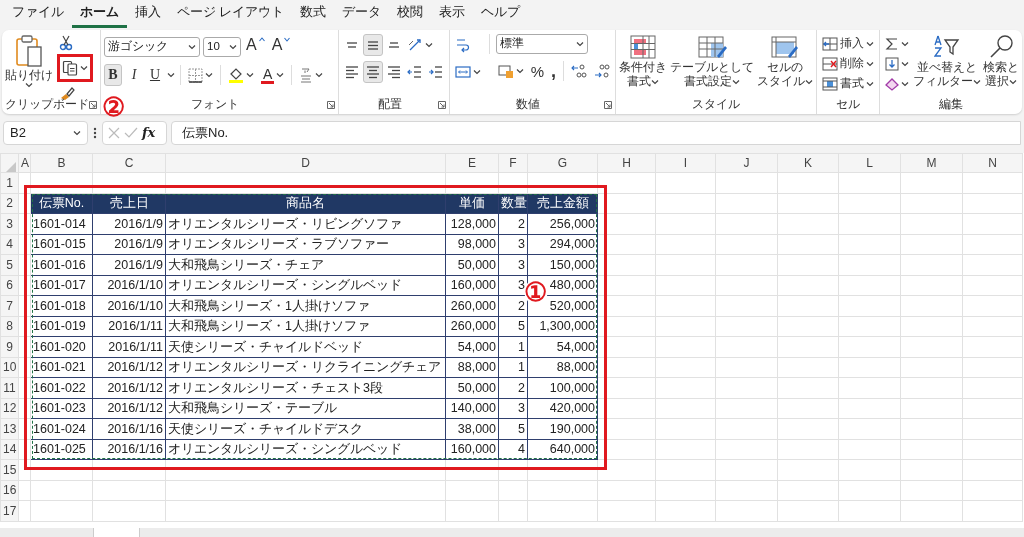 The image size is (1024, 537). I want to click on font-color-button: A, so click(273, 75).